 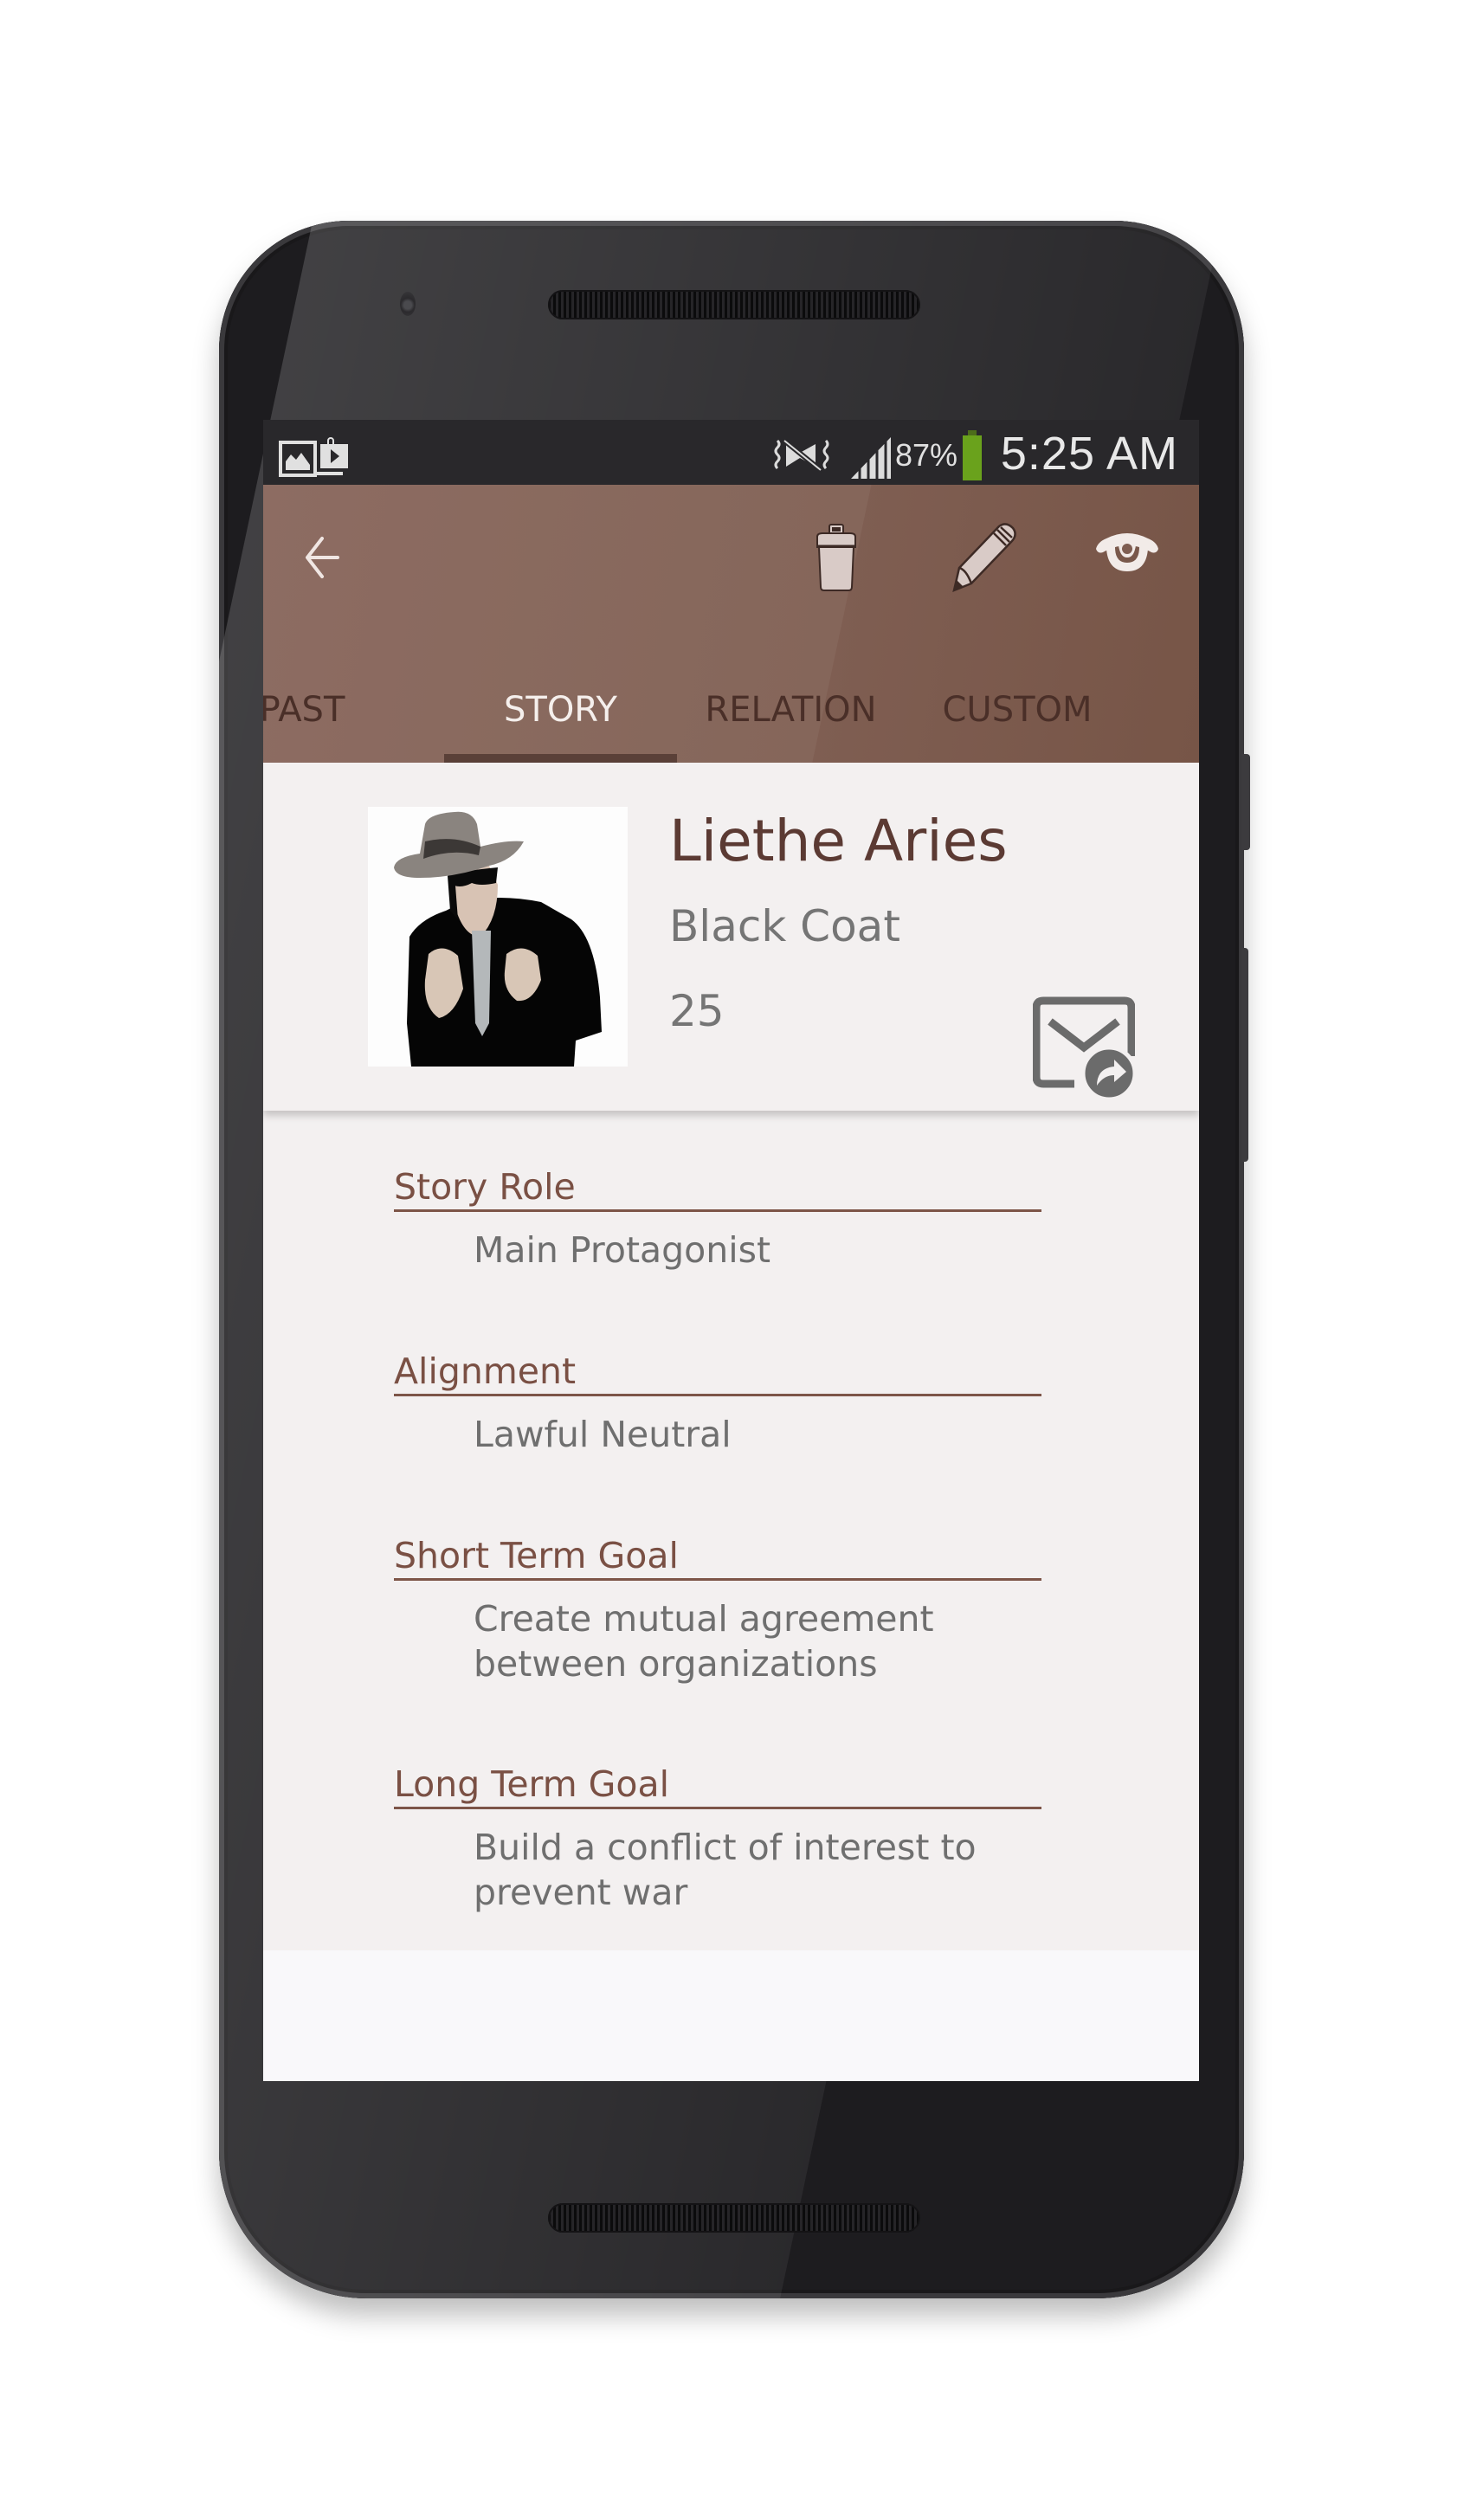 What do you see at coordinates (871, 458) in the screenshot?
I see `signal-icon` at bounding box center [871, 458].